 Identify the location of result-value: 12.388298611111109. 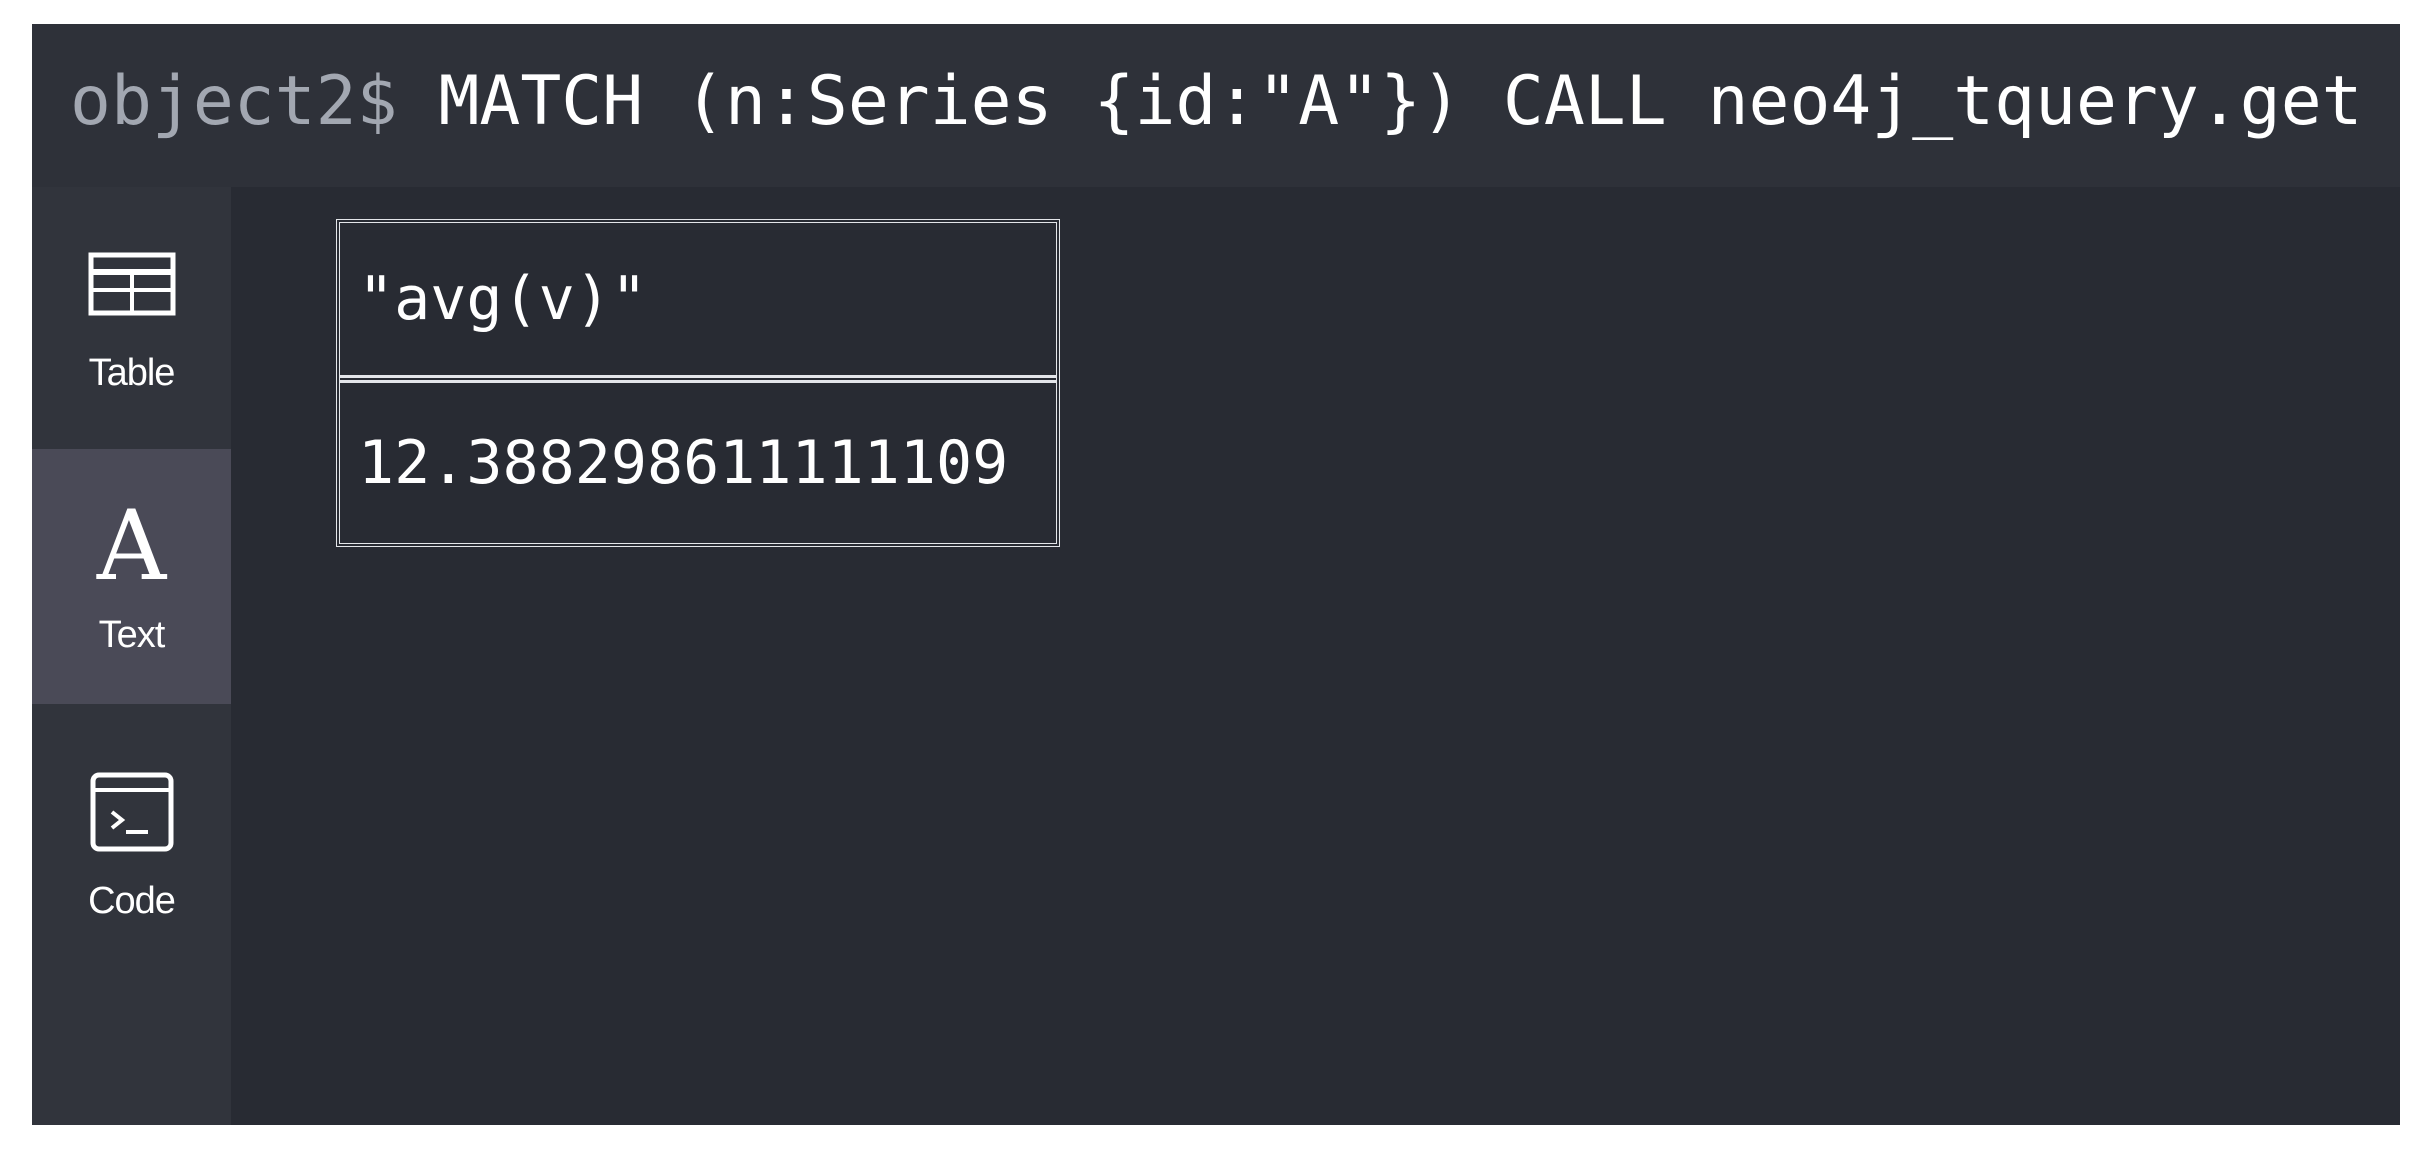
(683, 463).